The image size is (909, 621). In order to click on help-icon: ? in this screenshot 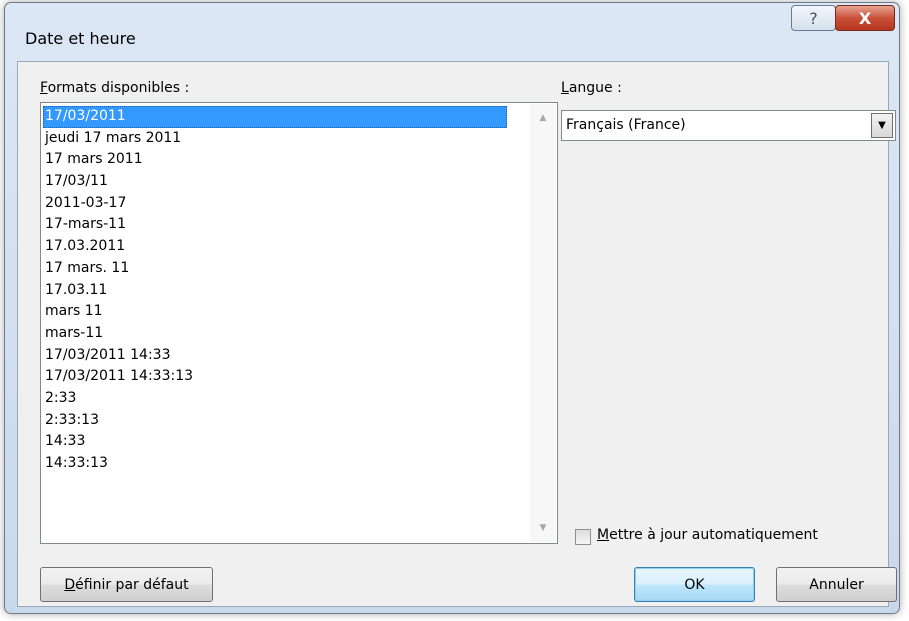, I will do `click(813, 18)`.